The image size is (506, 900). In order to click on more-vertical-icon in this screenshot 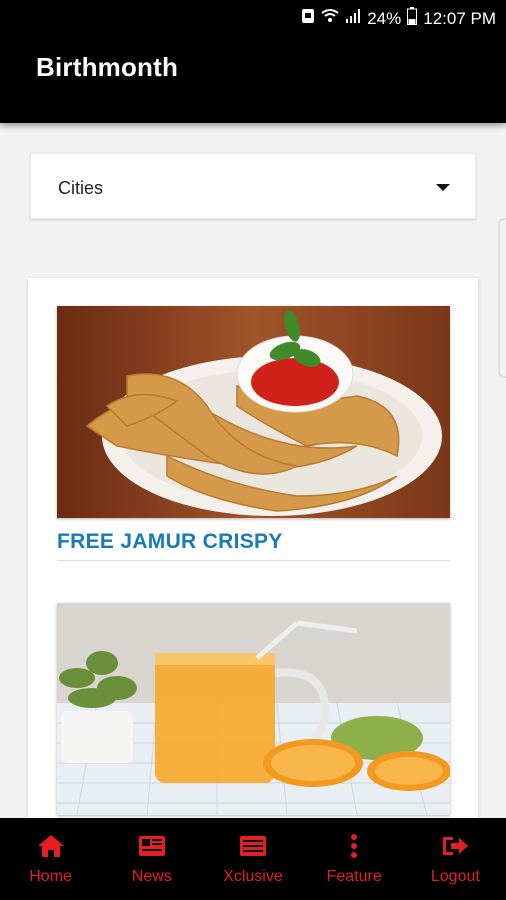, I will do `click(354, 846)`.